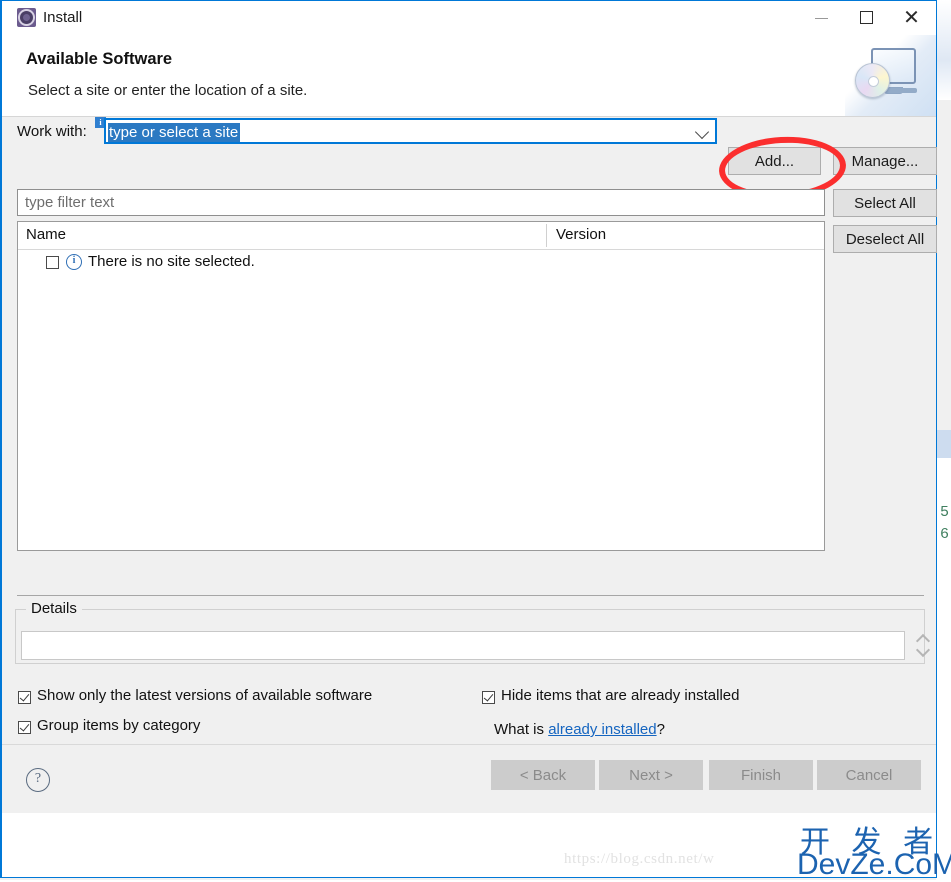 The width and height of the screenshot is (951, 882). I want to click on minimize-icon, so click(821, 18).